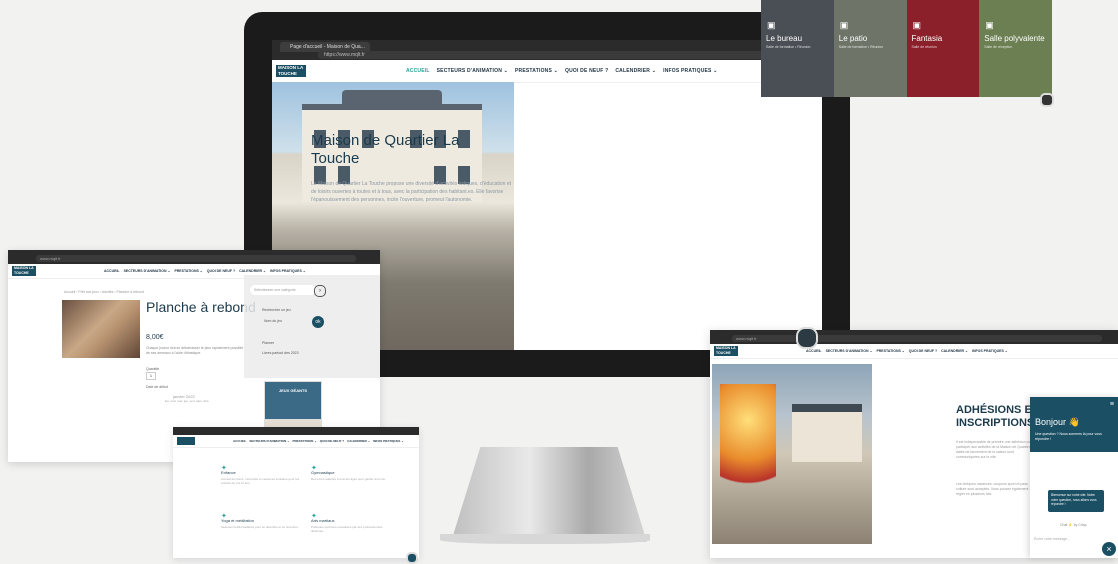 The image size is (1118, 564). Describe the element at coordinates (870, 48) in the screenshot. I see `room-card: ▣ Le patio Salle de formation • Réunion` at that location.